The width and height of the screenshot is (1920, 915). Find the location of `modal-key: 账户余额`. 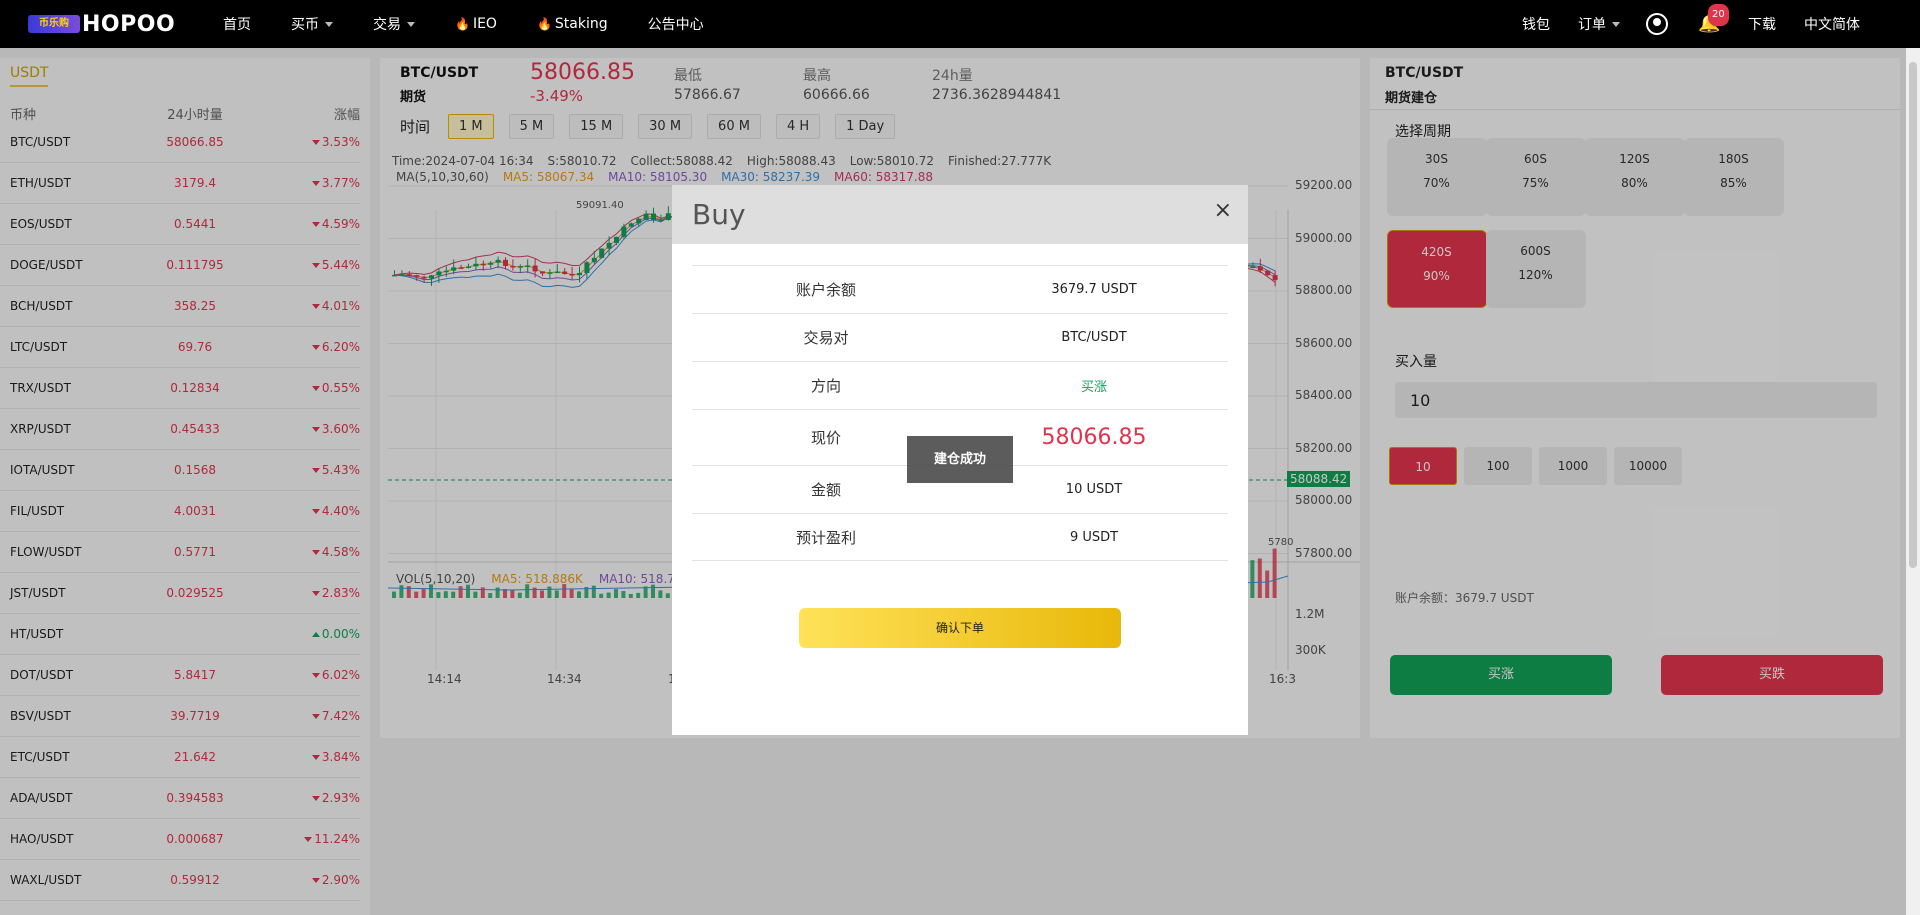

modal-key: 账户余额 is located at coordinates (825, 290).